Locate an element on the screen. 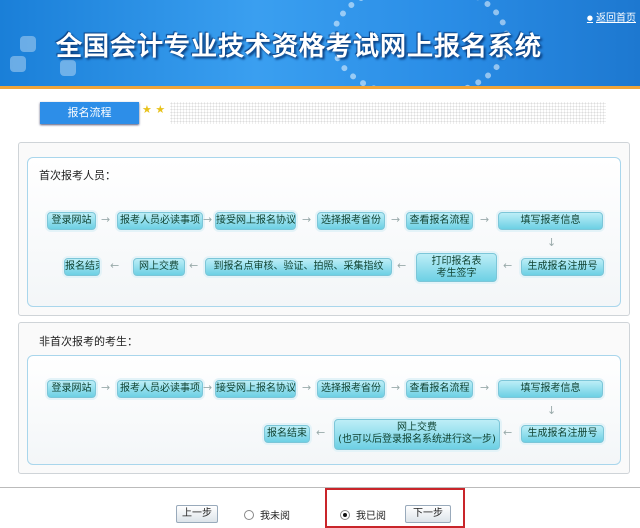  panel-title: 首次报考人员： is located at coordinates (77, 175).